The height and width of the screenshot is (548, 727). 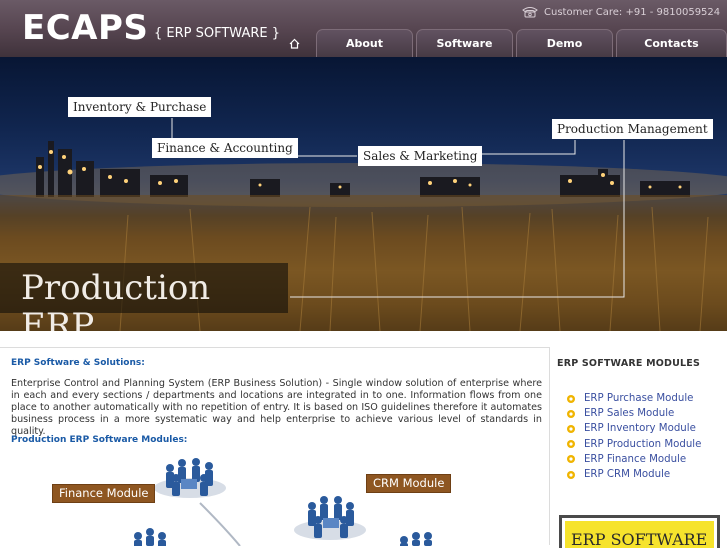 I want to click on module-link-purchase: ERP Purchase Module, so click(x=638, y=398).